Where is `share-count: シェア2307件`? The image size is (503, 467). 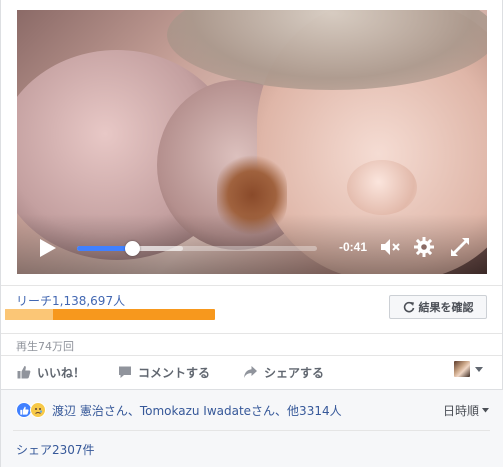
share-count: シェア2307件 is located at coordinates (55, 449).